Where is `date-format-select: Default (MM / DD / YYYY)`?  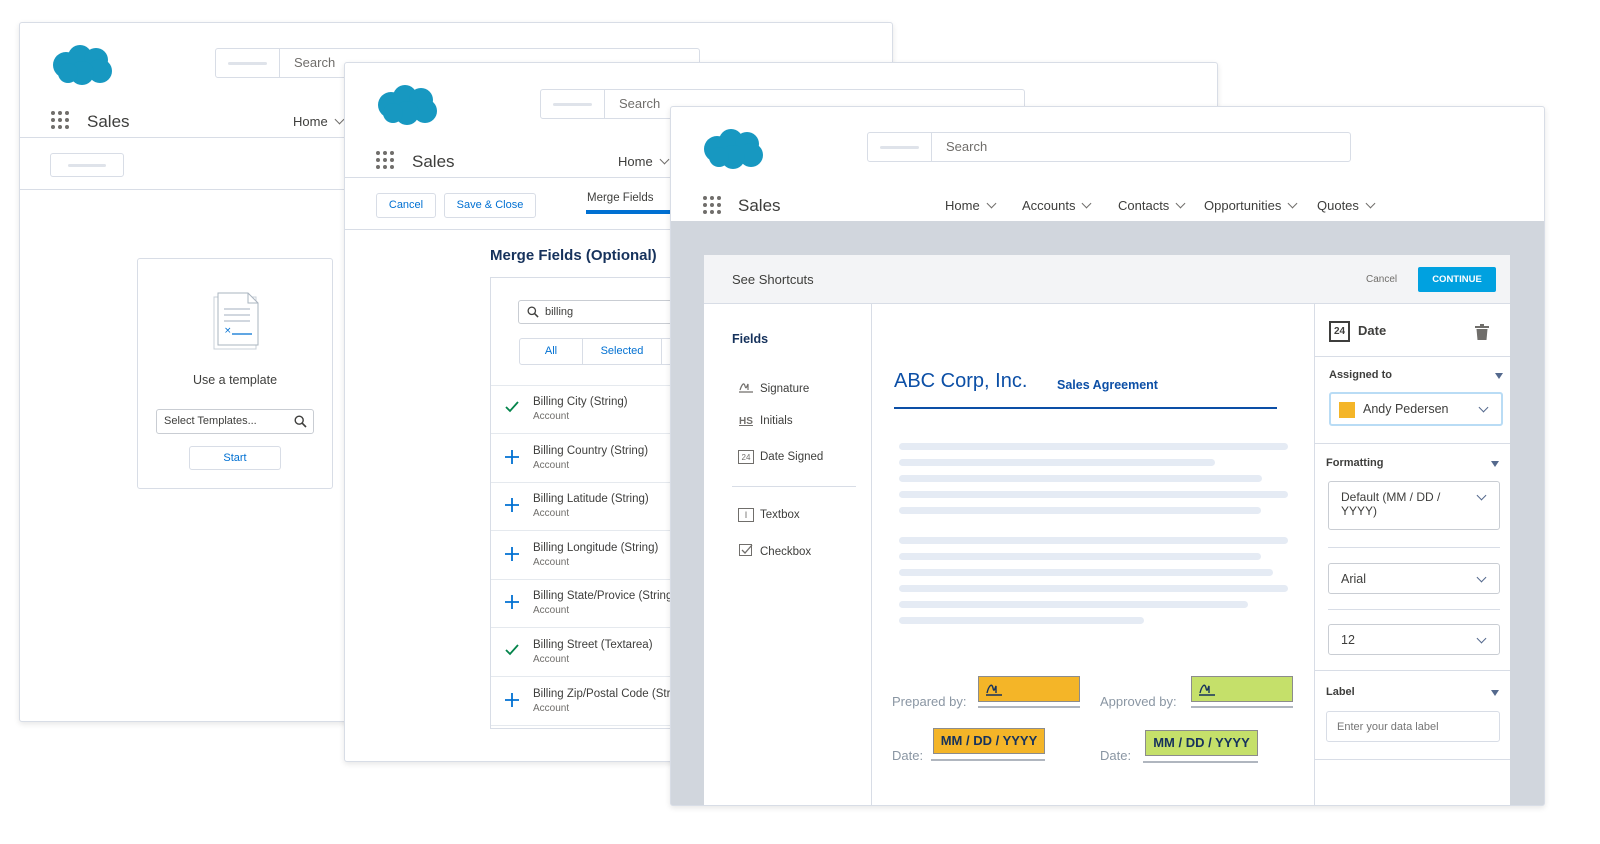
date-format-select: Default (MM / DD / YYYY) is located at coordinates (1414, 505).